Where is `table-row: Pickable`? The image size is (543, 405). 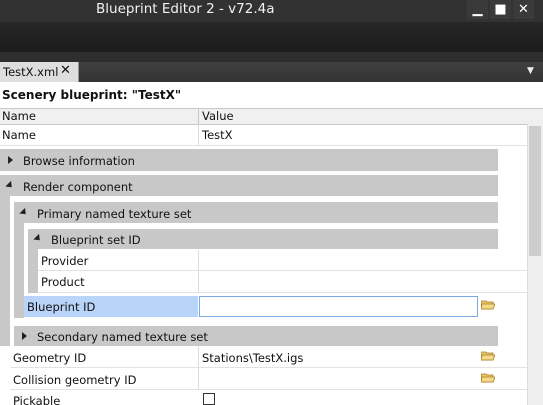 table-row: Pickable is located at coordinates (263, 397).